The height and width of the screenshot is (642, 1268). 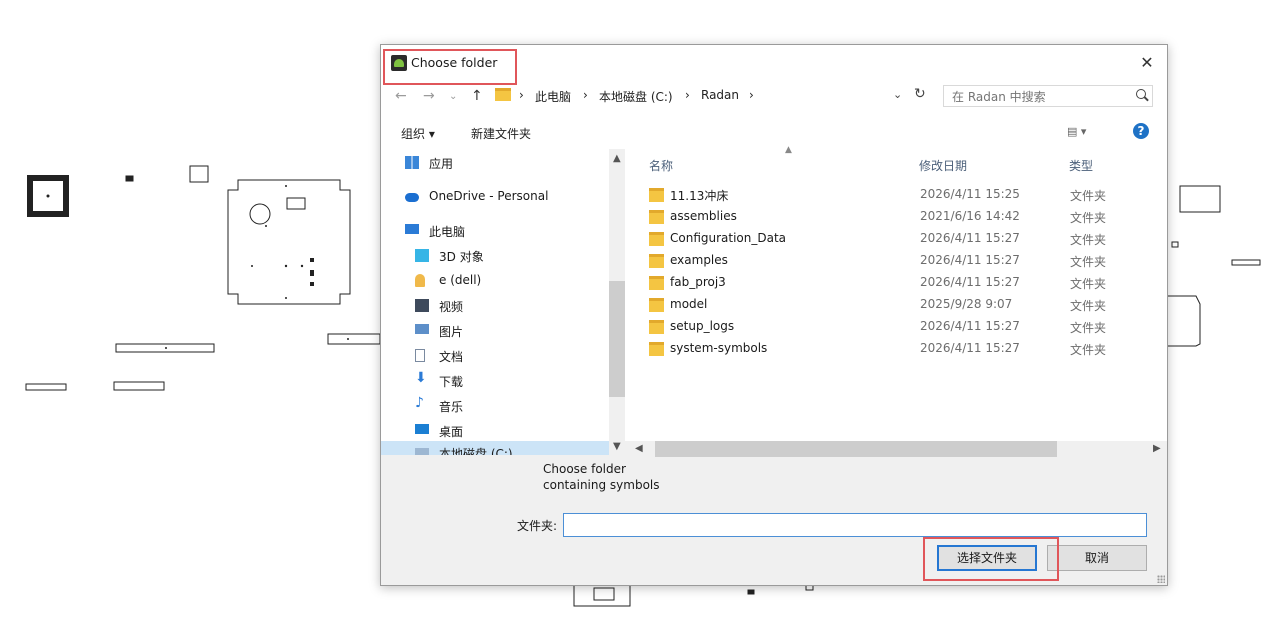 What do you see at coordinates (703, 216) in the screenshot?
I see `file-name: assemblies` at bounding box center [703, 216].